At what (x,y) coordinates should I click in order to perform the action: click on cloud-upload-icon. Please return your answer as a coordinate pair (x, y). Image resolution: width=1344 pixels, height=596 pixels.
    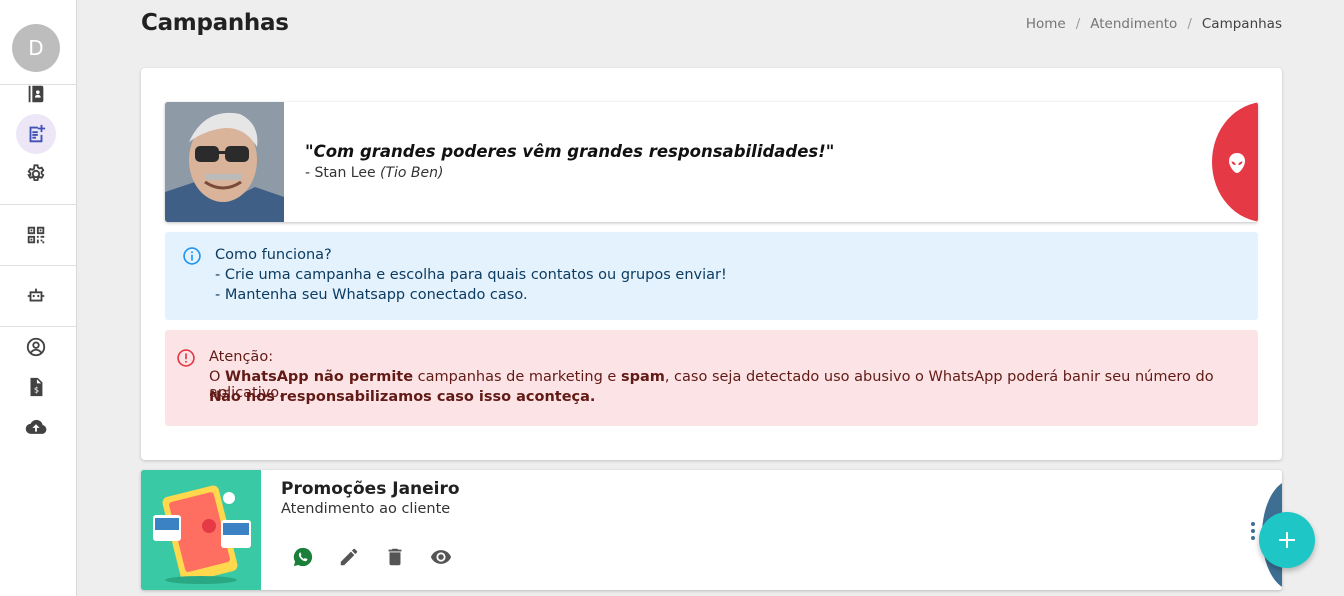
    Looking at the image, I should click on (36, 426).